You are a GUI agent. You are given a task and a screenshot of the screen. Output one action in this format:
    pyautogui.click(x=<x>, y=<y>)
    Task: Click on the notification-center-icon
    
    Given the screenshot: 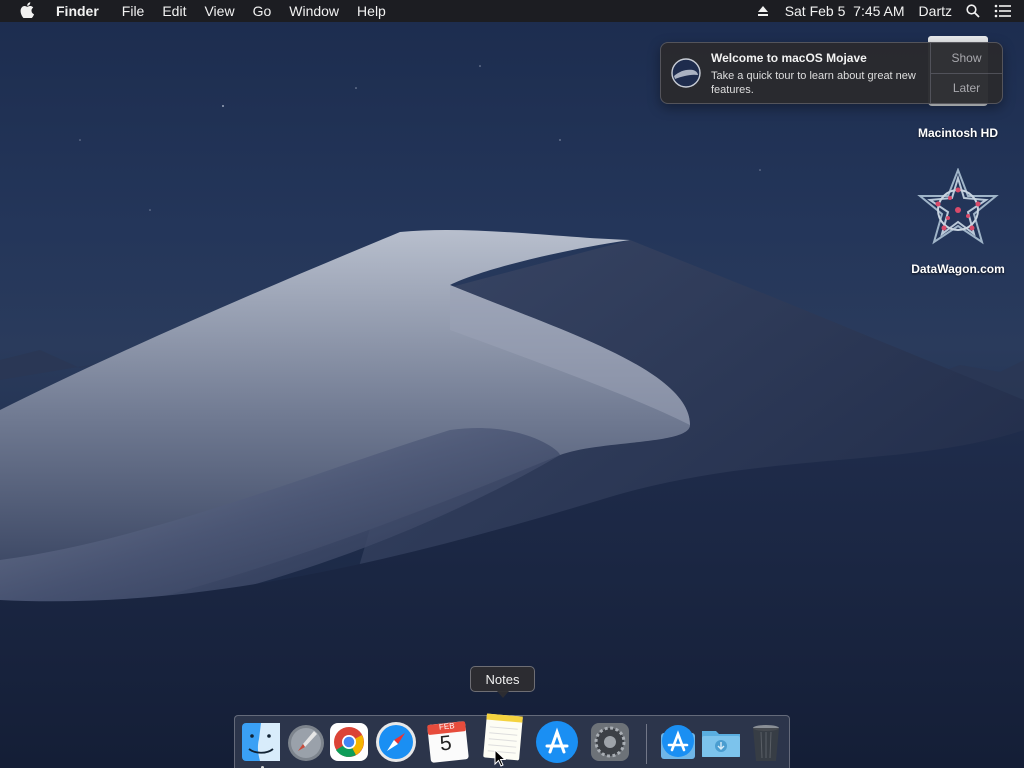 What is the action you would take?
    pyautogui.click(x=1003, y=11)
    